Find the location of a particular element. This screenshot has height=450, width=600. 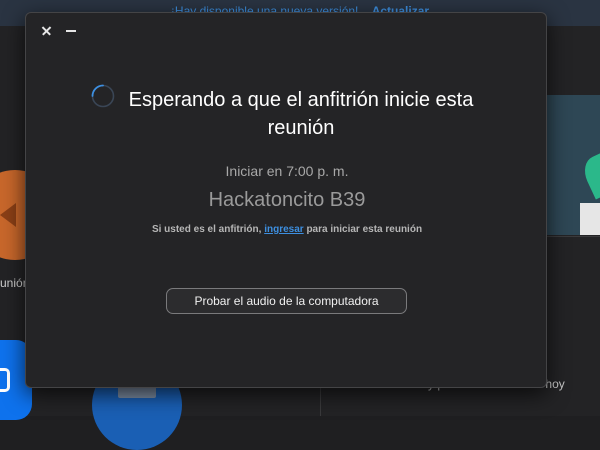

background-image-panel is located at coordinates (573, 165).